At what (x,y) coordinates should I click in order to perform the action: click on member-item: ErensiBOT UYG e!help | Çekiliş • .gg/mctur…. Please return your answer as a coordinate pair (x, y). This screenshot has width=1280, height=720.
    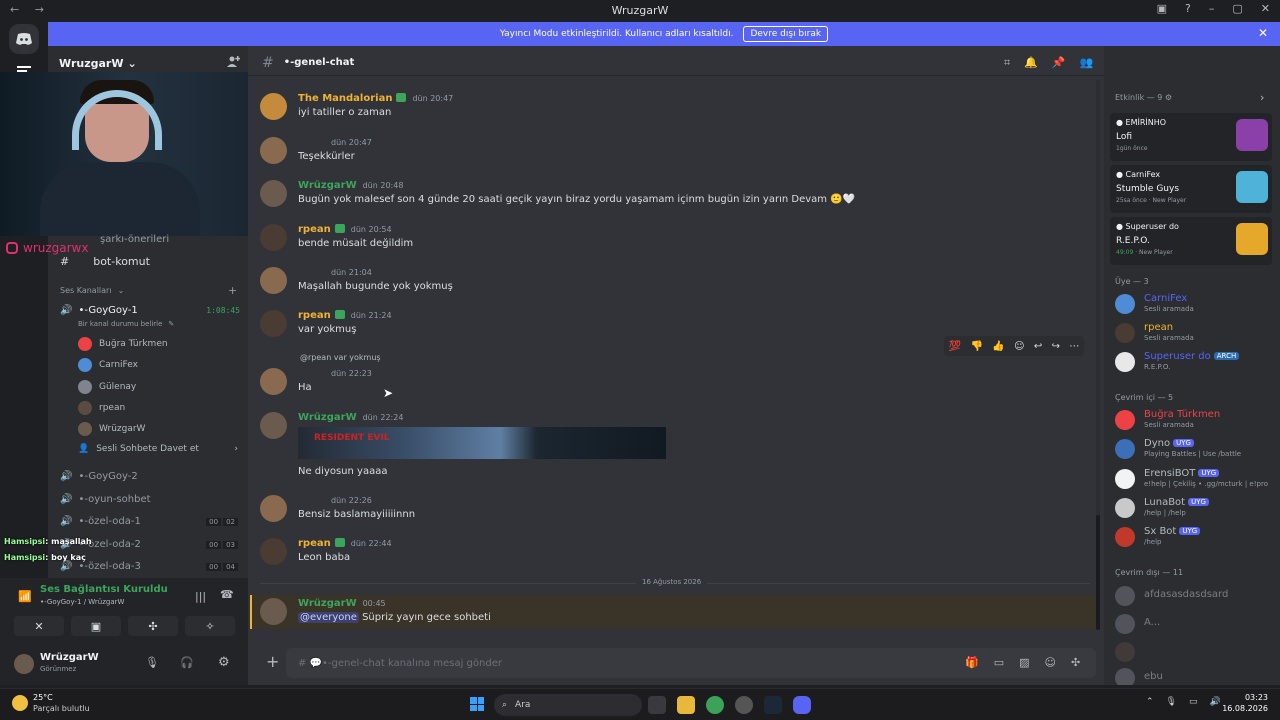
    Looking at the image, I should click on (1195, 479).